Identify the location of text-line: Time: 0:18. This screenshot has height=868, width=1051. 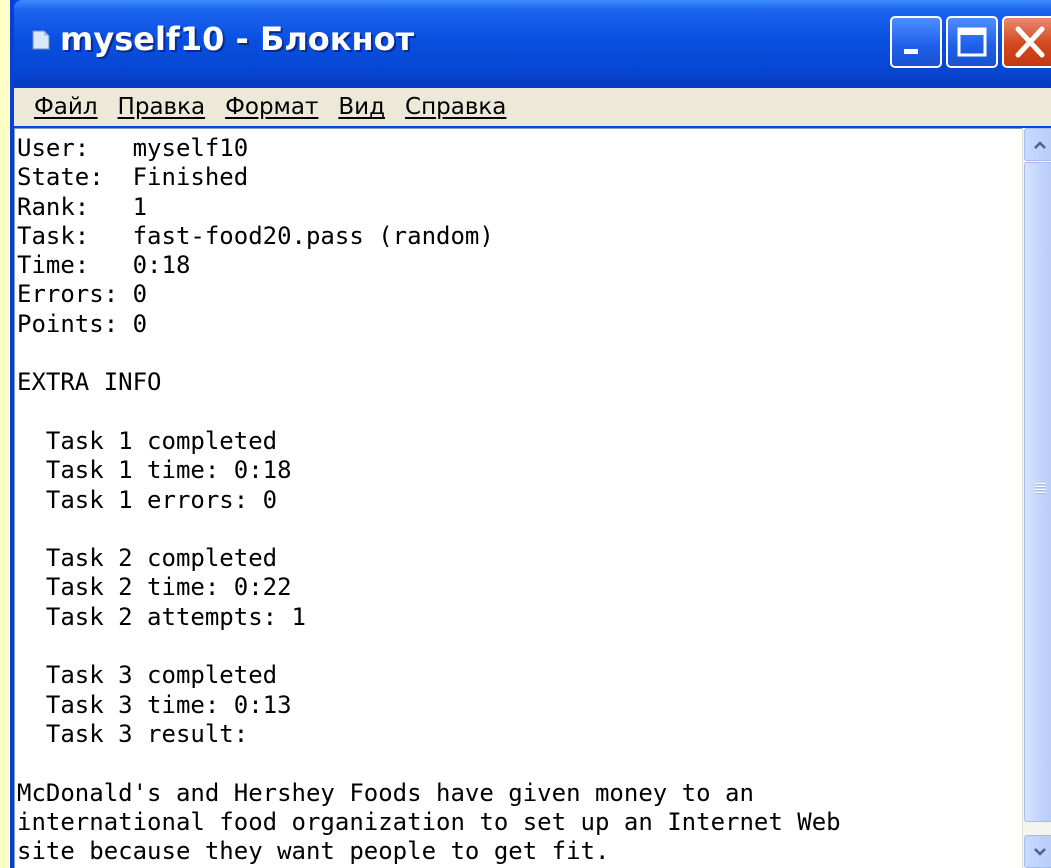
(104, 265).